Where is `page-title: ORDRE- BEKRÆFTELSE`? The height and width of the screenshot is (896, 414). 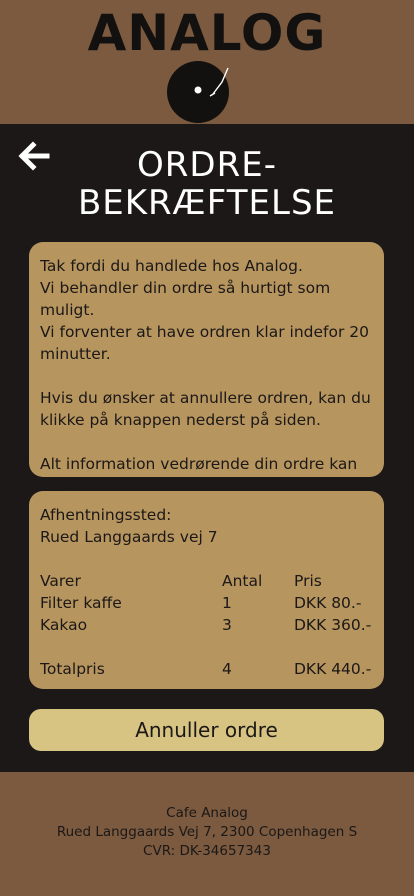 page-title: ORDRE- BEKRÆFTELSE is located at coordinates (207, 184).